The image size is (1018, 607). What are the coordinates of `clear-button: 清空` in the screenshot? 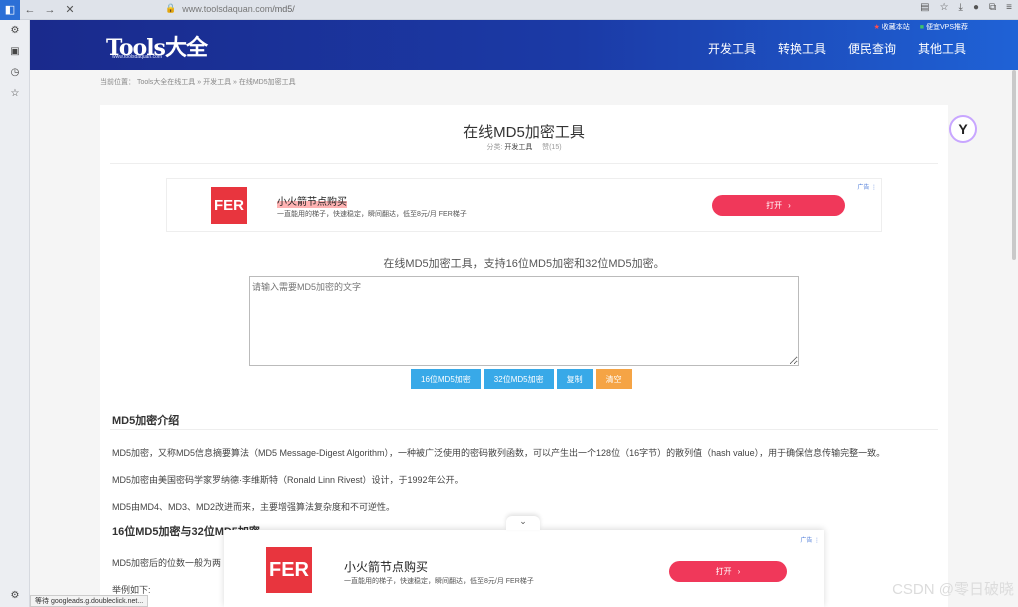 It's located at (613, 379).